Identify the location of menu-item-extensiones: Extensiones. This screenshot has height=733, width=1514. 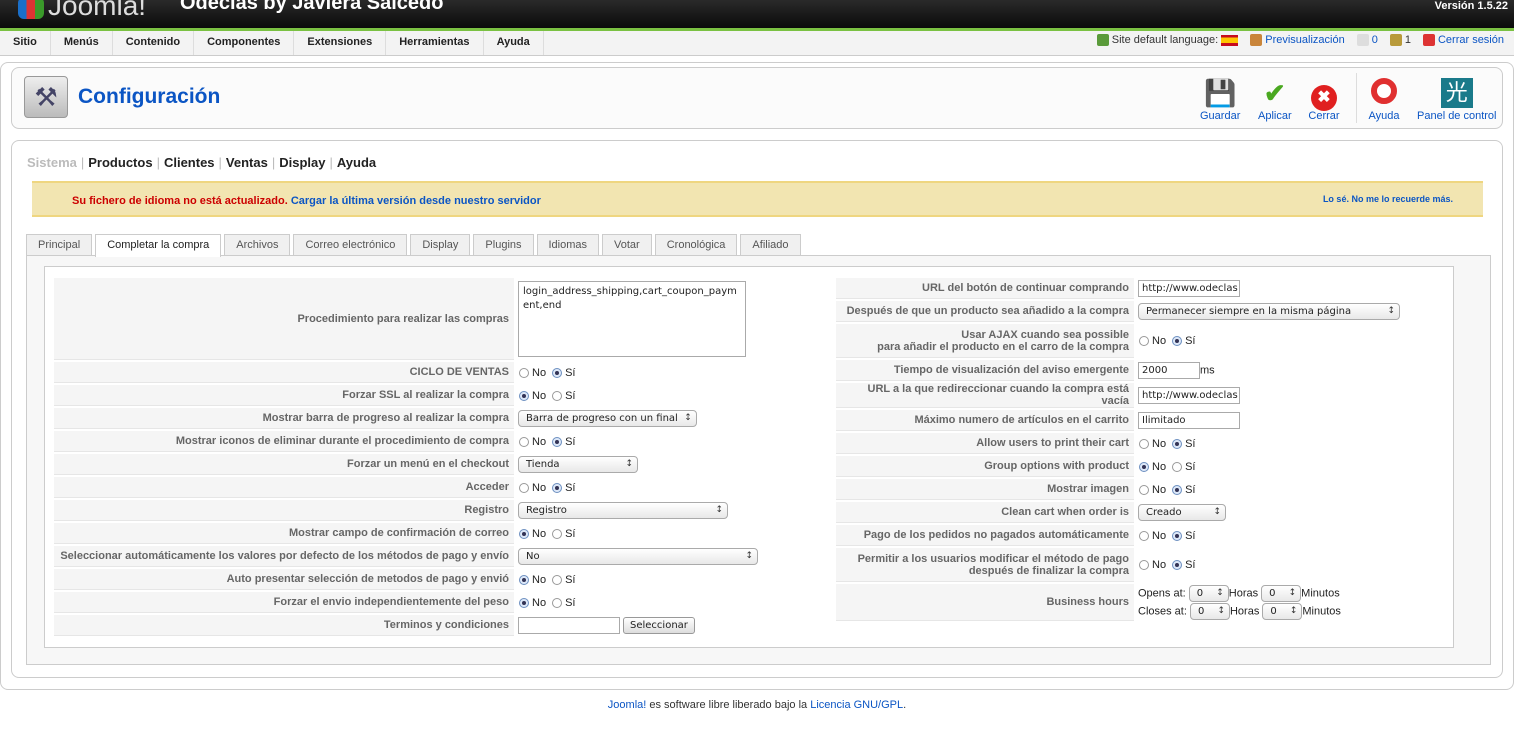
(340, 43).